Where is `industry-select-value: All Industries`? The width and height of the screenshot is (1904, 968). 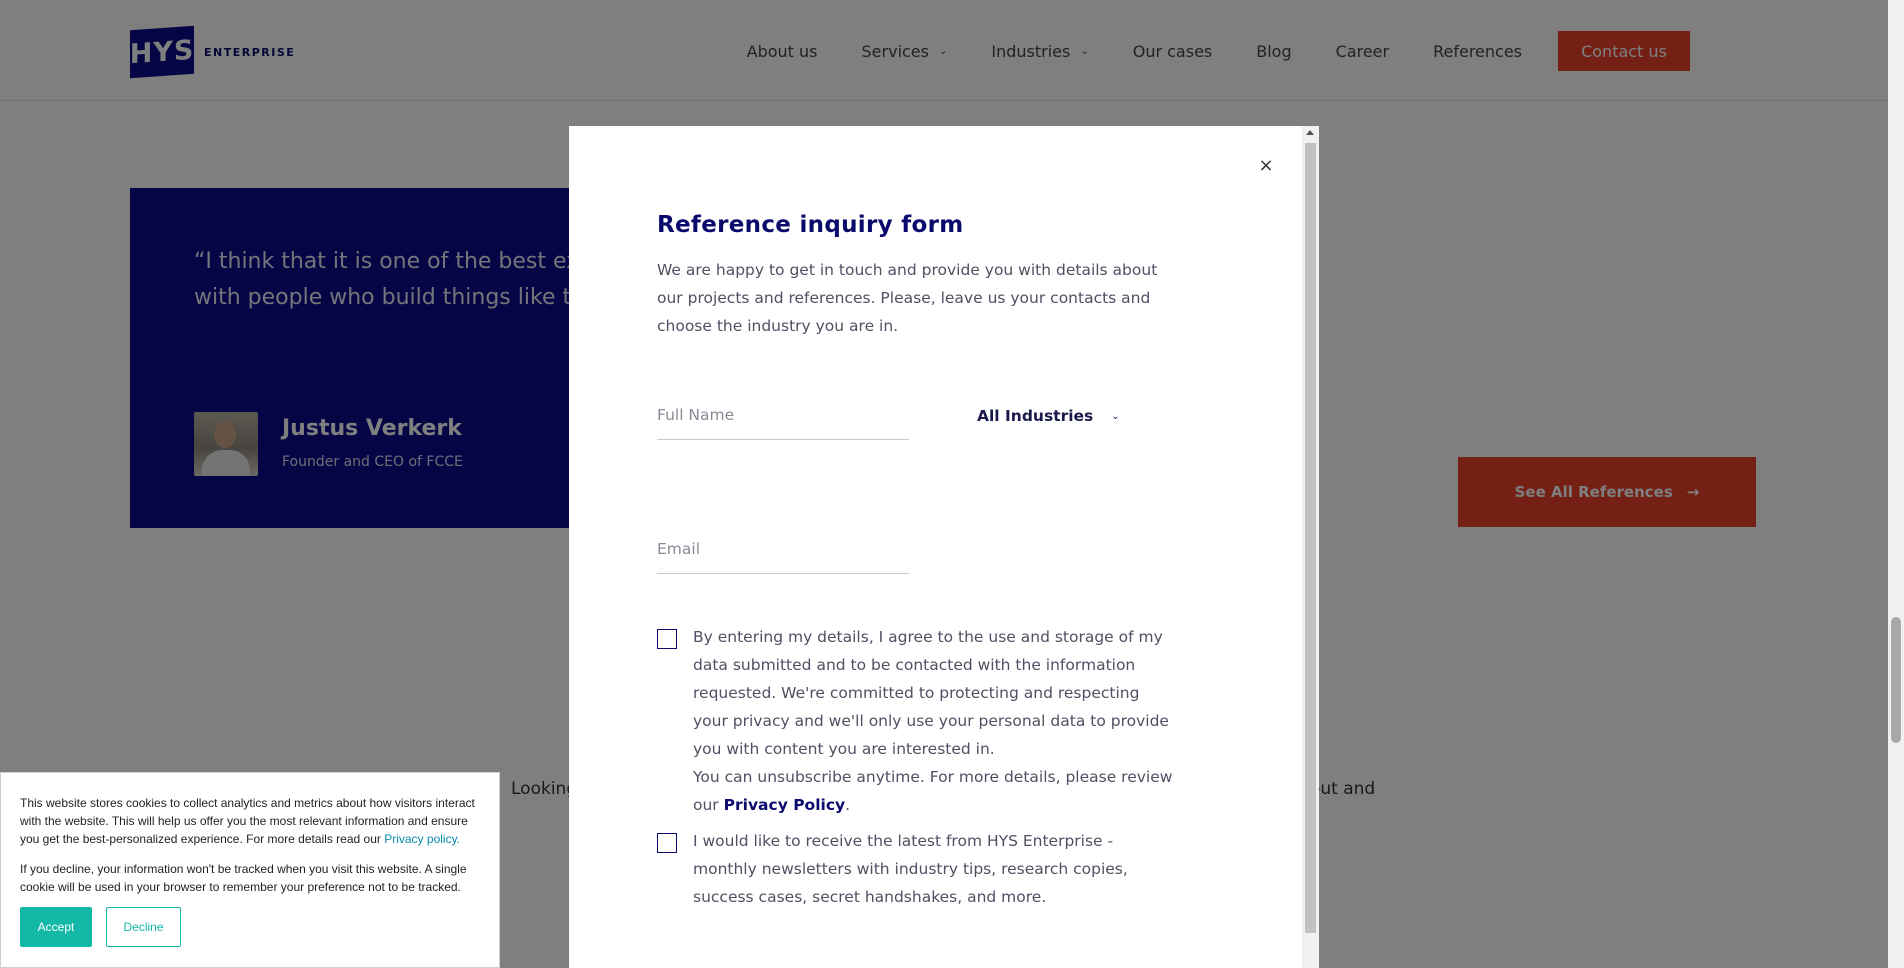 industry-select-value: All Industries is located at coordinates (1035, 416).